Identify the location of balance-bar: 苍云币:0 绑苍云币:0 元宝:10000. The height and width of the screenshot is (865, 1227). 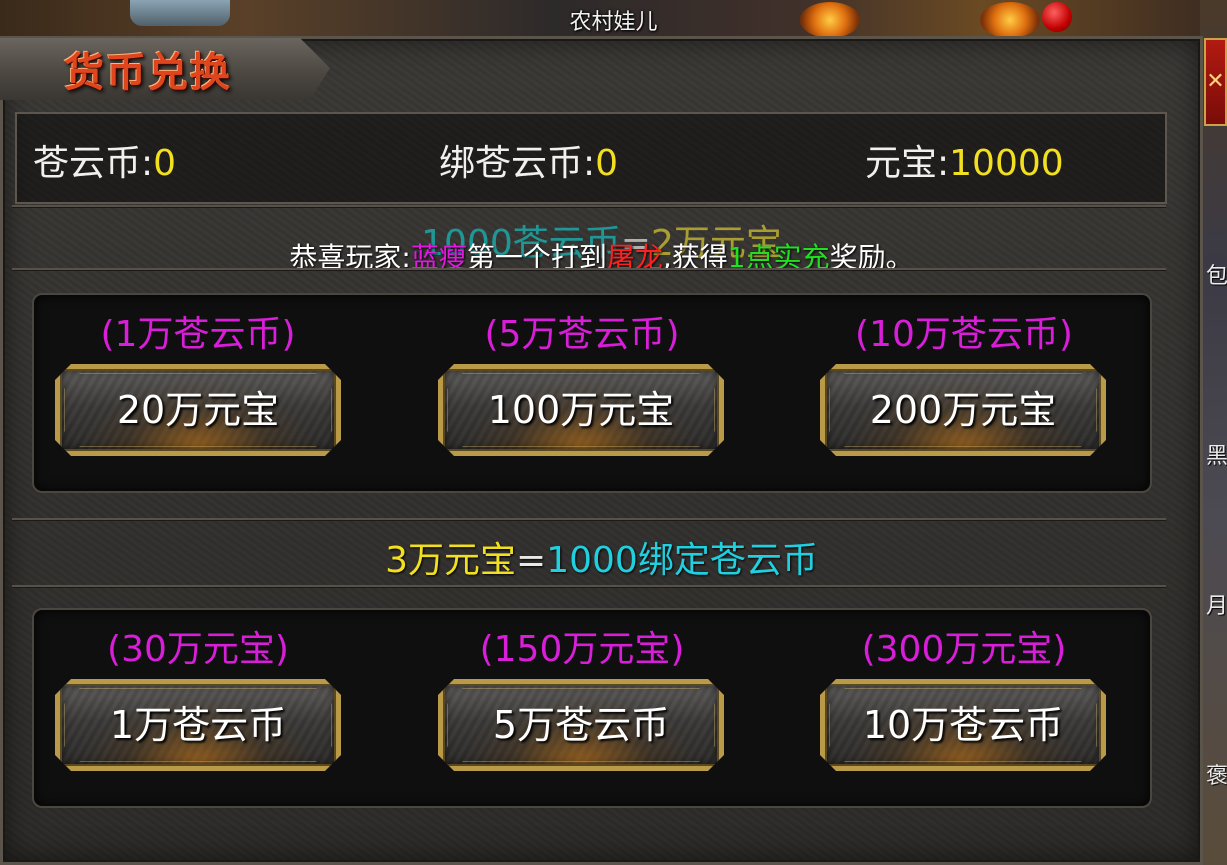
(591, 158).